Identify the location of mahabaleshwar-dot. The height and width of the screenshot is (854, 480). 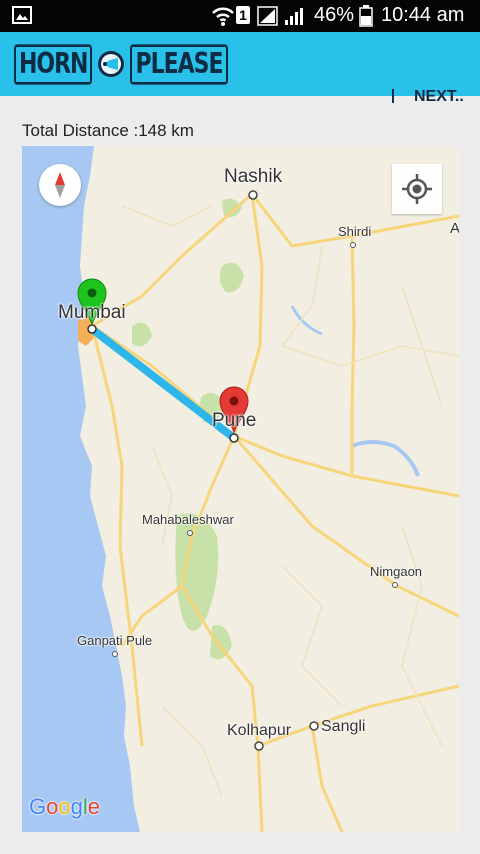
(190, 533).